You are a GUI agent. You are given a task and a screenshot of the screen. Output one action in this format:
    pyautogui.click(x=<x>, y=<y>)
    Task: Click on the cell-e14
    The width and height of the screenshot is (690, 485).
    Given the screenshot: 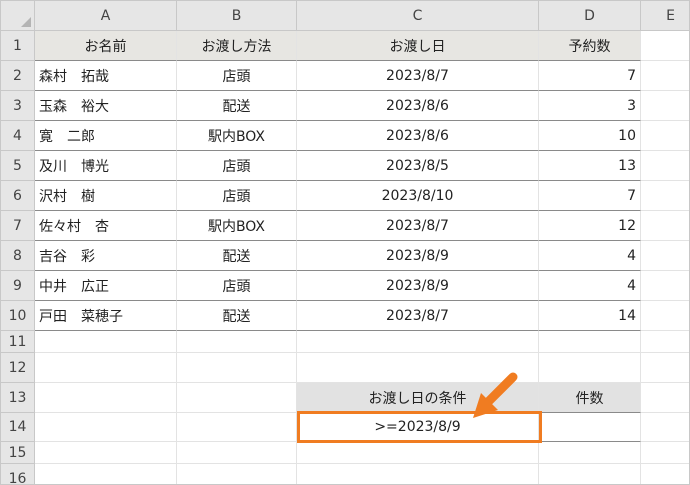 What is the action you would take?
    pyautogui.click(x=665, y=427)
    